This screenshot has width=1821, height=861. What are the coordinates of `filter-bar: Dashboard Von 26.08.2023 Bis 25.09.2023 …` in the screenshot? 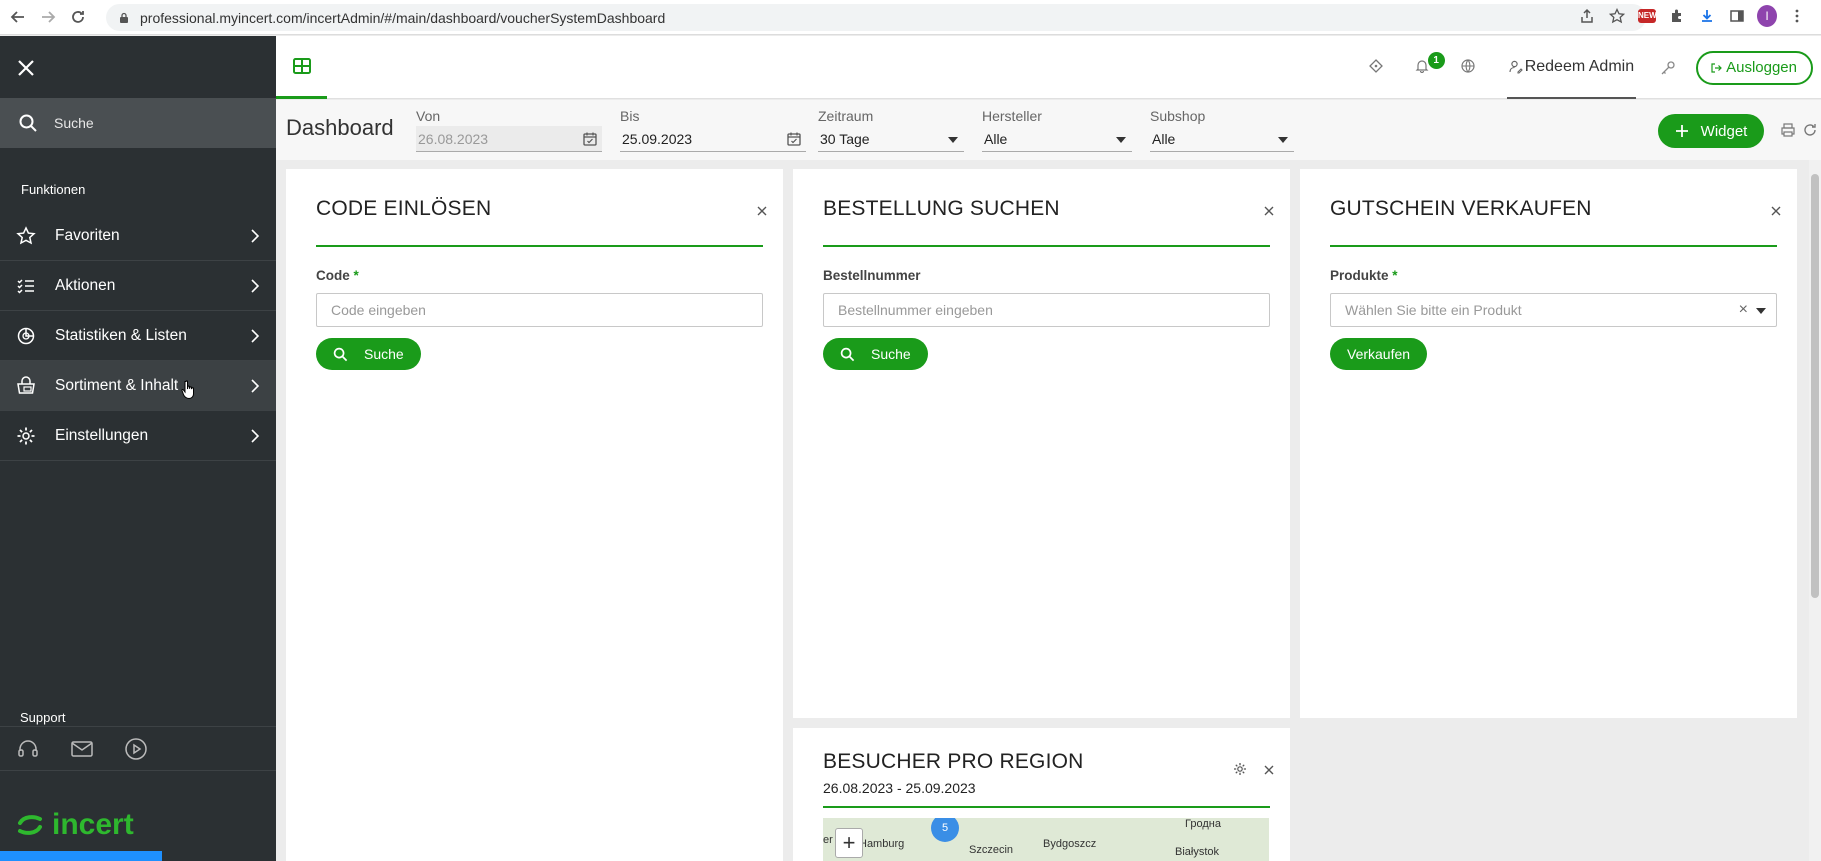 It's located at (1048, 130).